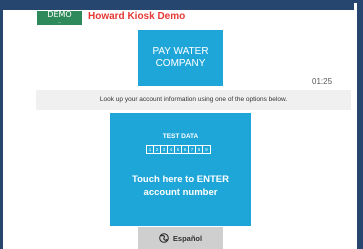  Describe the element at coordinates (185, 149) in the screenshot. I see `test-digit: 6` at that location.